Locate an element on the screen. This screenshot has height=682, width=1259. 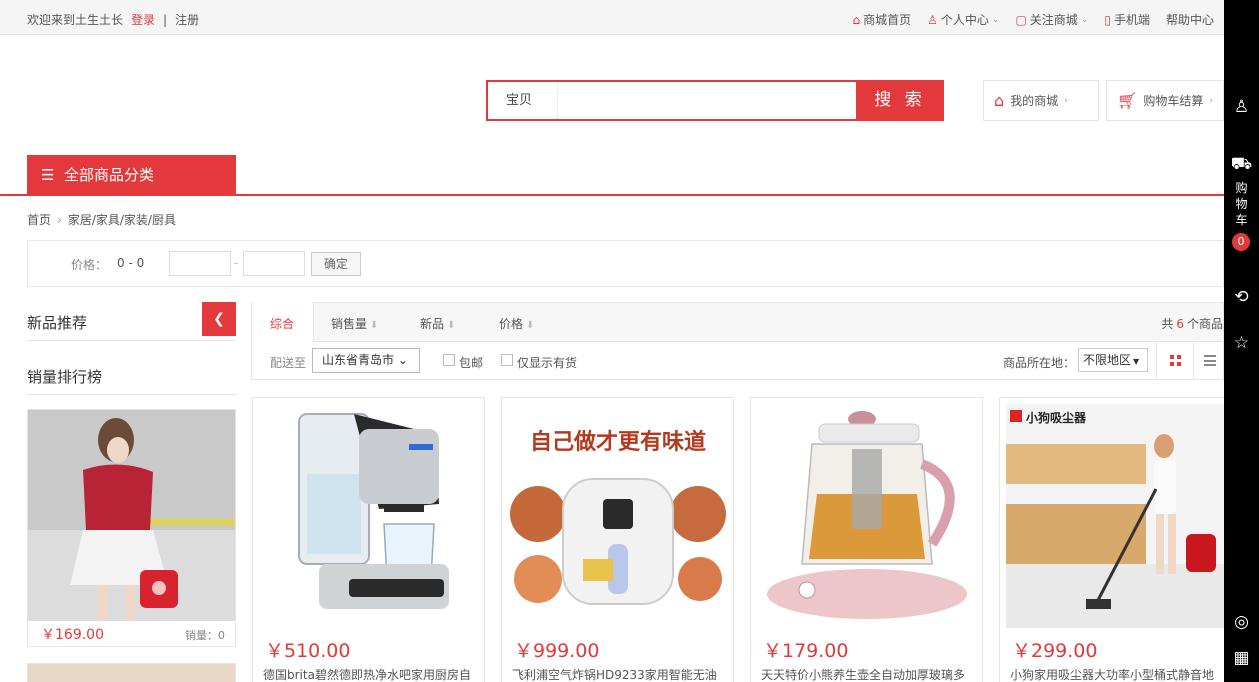
price-filter: 价格： 0 - 0 - 确定 is located at coordinates (625, 263).